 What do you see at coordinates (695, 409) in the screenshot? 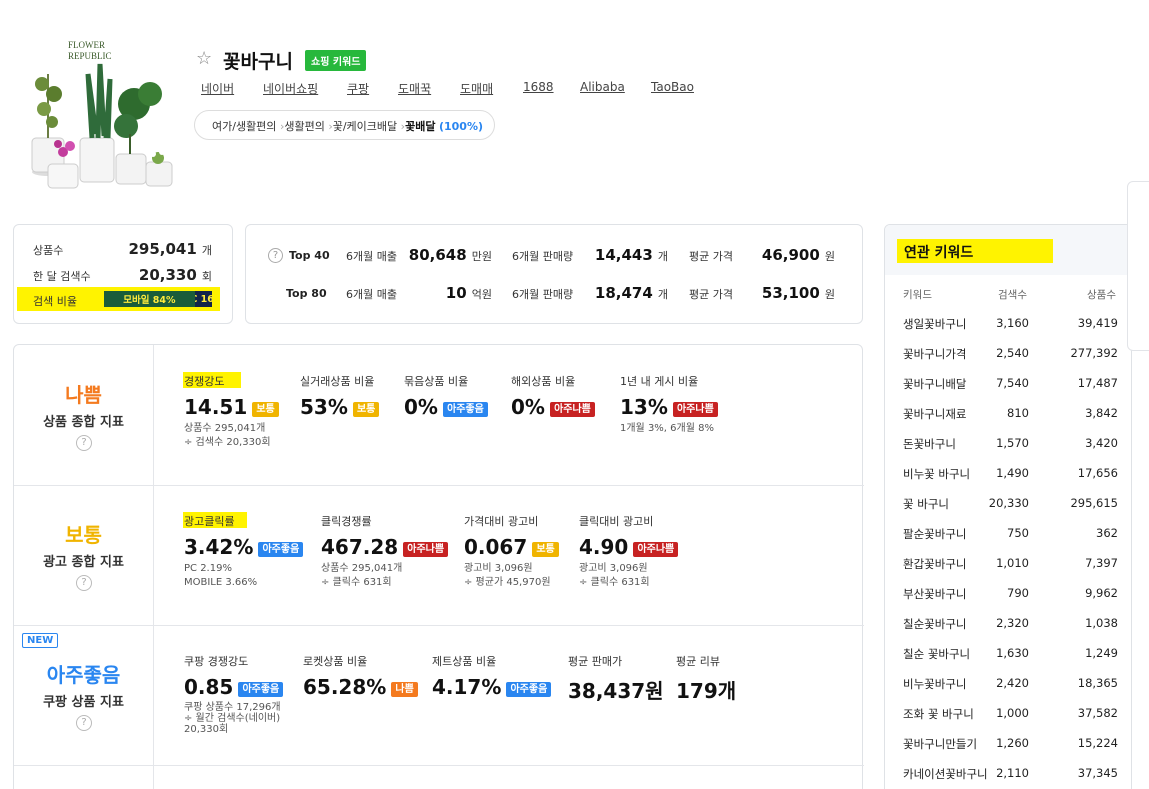
I see `grade-badge: 아주나쁨` at bounding box center [695, 409].